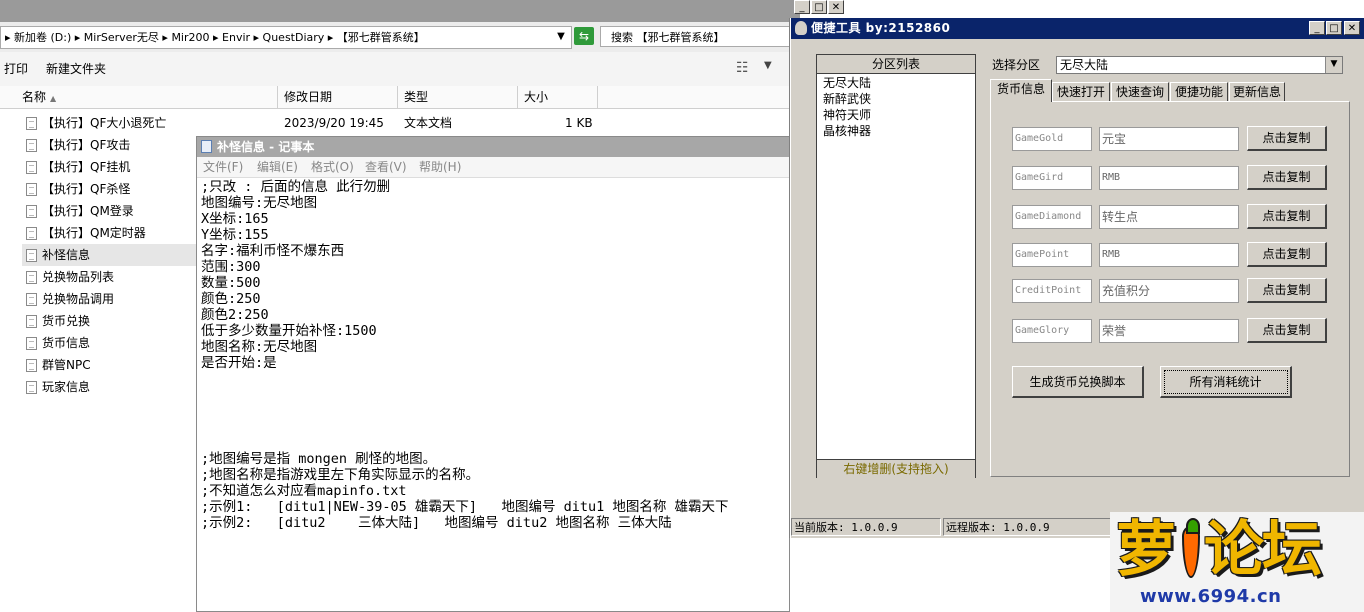  What do you see at coordinates (847, 99) in the screenshot?
I see `region-list-item: 新醉武侠` at bounding box center [847, 99].